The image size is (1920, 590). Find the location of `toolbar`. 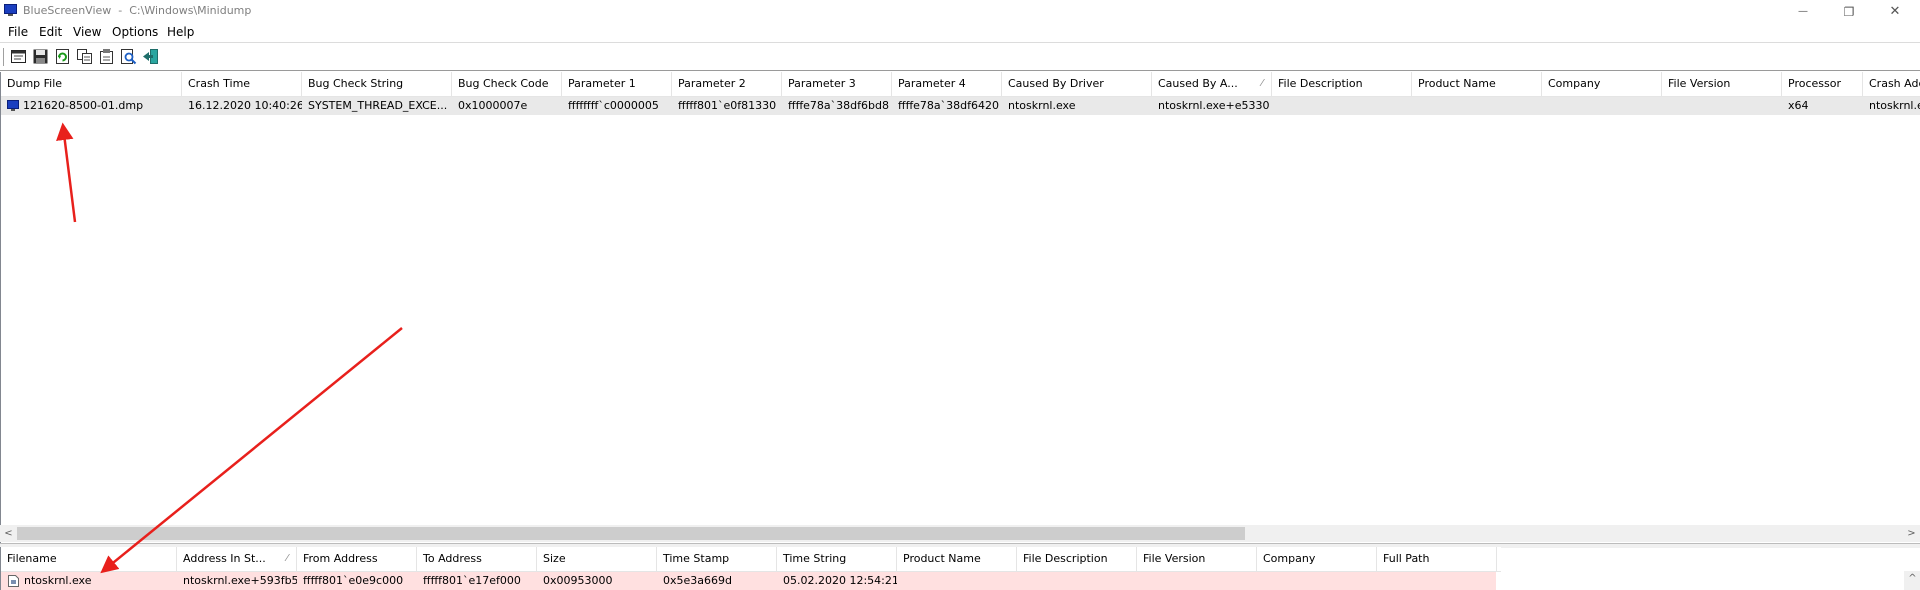

toolbar is located at coordinates (960, 56).